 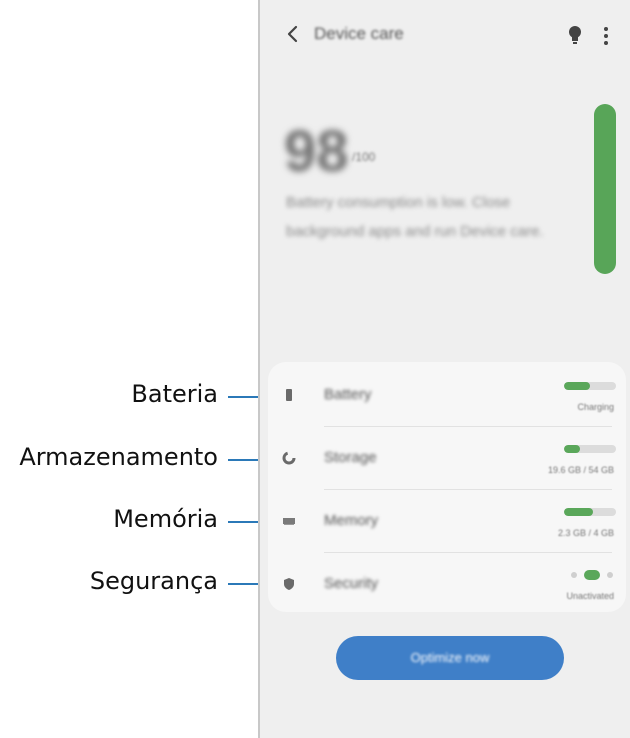 I want to click on battery-level-bar, so click(x=590, y=386).